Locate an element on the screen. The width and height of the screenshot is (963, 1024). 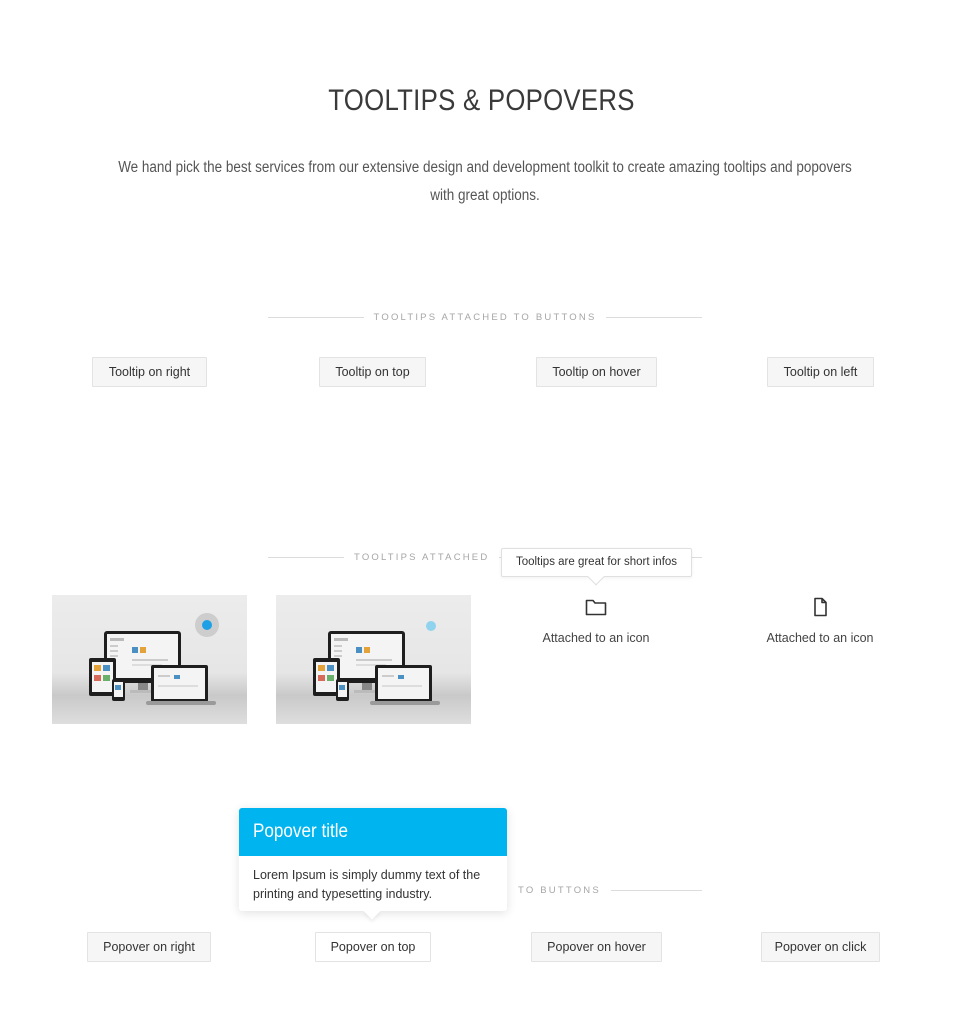
file-icon is located at coordinates (820, 607).